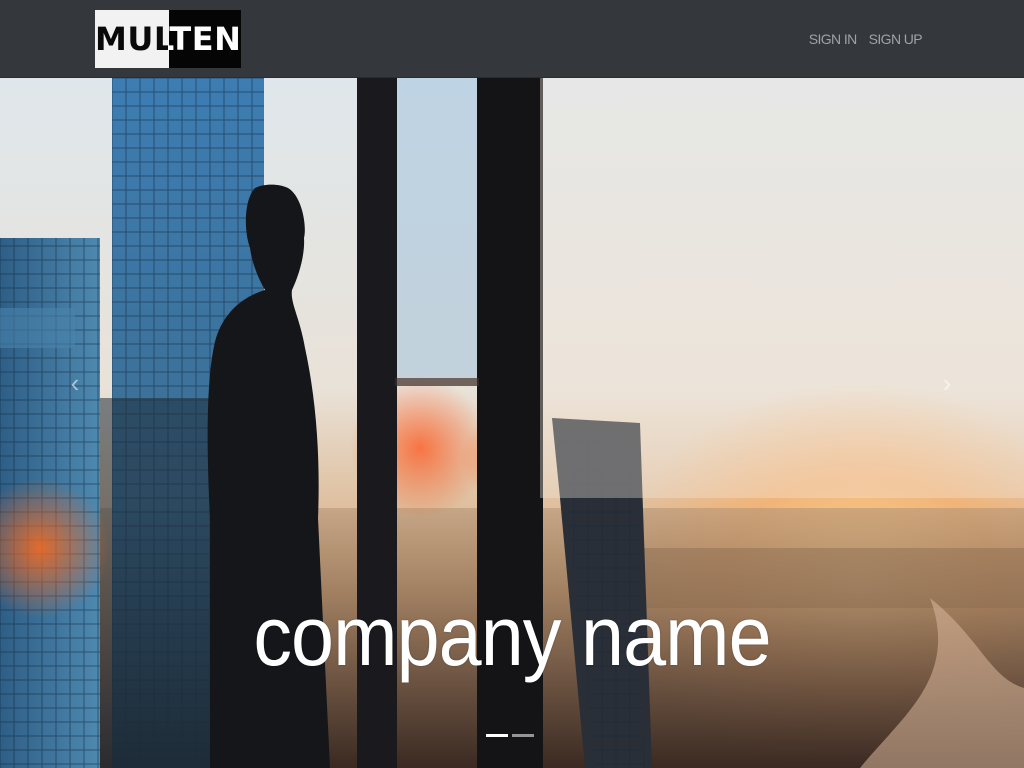 This screenshot has width=1024, height=768. What do you see at coordinates (512, 636) in the screenshot?
I see `hero-title: company name` at bounding box center [512, 636].